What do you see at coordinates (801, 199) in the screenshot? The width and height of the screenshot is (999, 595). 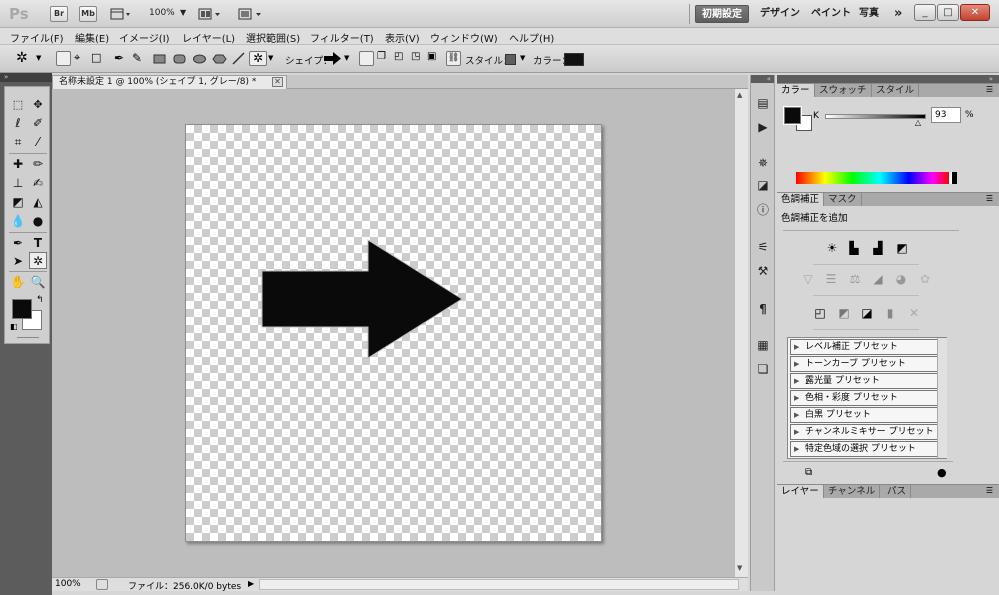 I see `tab-adjustments: 色調補正` at bounding box center [801, 199].